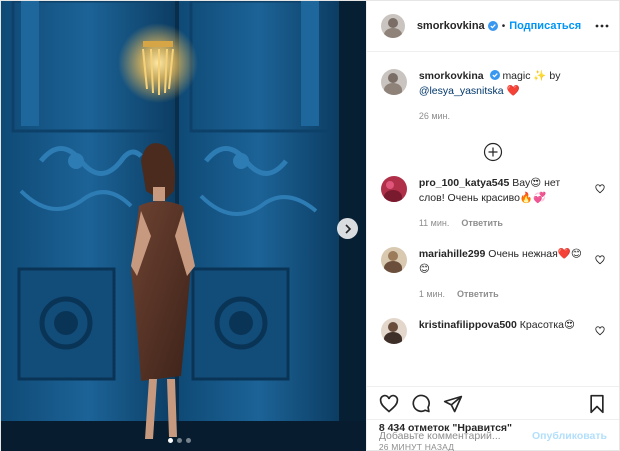 The width and height of the screenshot is (620, 451). Describe the element at coordinates (513, 91) in the screenshot. I see `caption-emoji: ❤️` at that location.